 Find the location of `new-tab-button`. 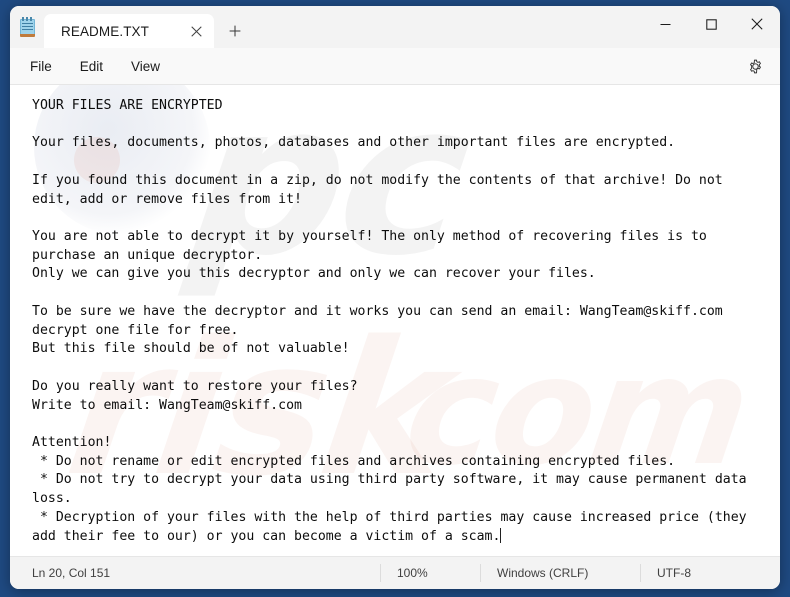

new-tab-button is located at coordinates (235, 31).